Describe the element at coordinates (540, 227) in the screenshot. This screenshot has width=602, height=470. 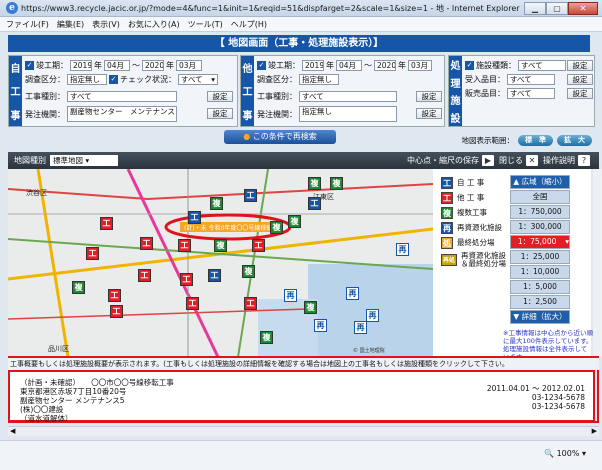
I see `zoom-level-option: 1：300,000` at that location.